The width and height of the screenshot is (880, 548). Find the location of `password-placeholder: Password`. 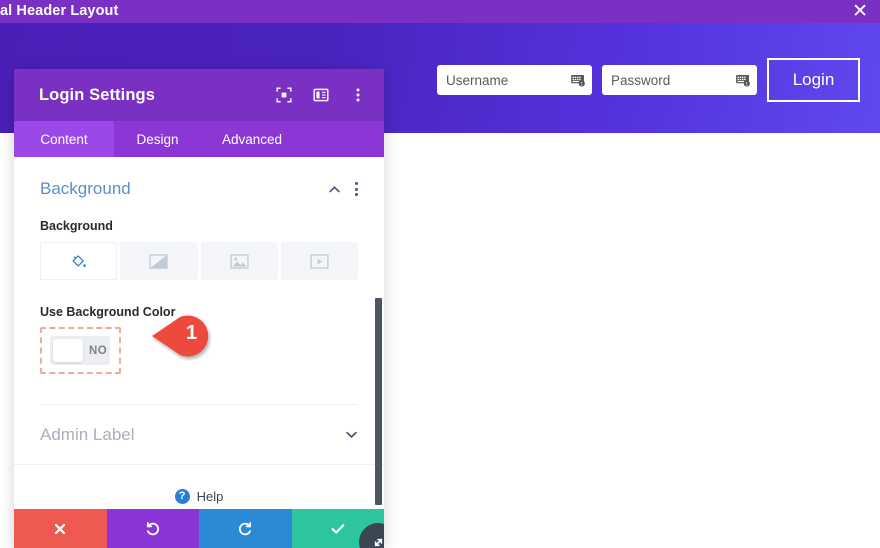

password-placeholder: Password is located at coordinates (641, 80).